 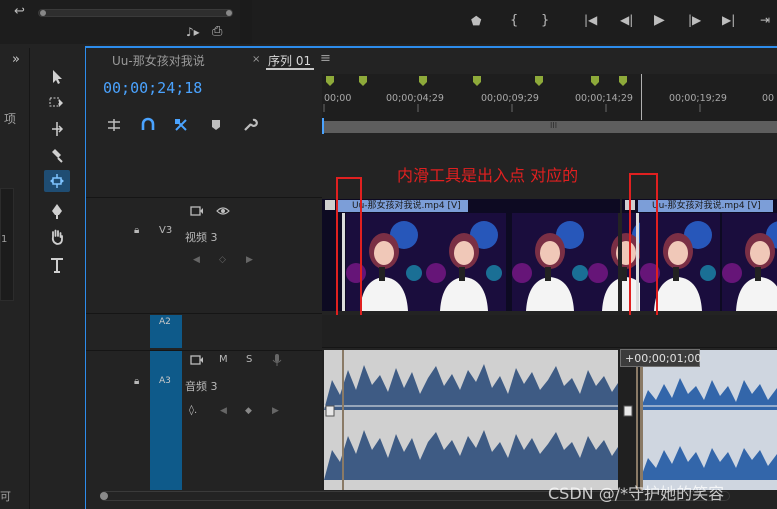 What do you see at coordinates (120, 22) in the screenshot?
I see `source-monitor-controls: ↩ ♪▸ ⎙` at bounding box center [120, 22].